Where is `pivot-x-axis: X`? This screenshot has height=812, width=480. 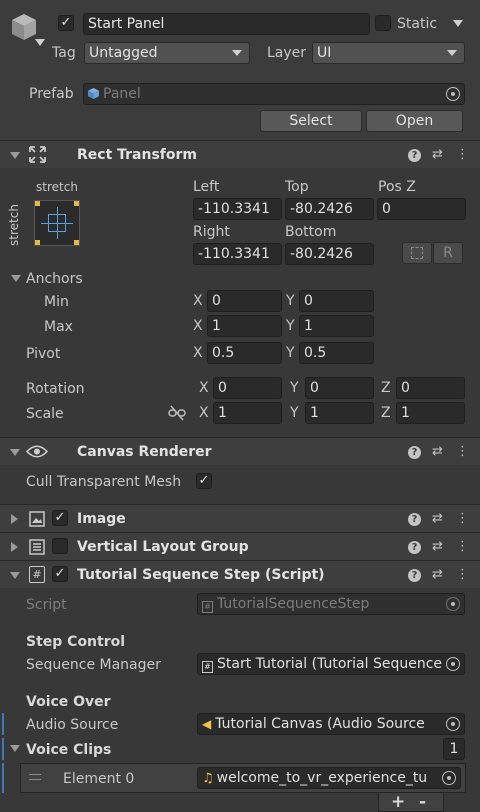 pivot-x-axis: X is located at coordinates (198, 353).